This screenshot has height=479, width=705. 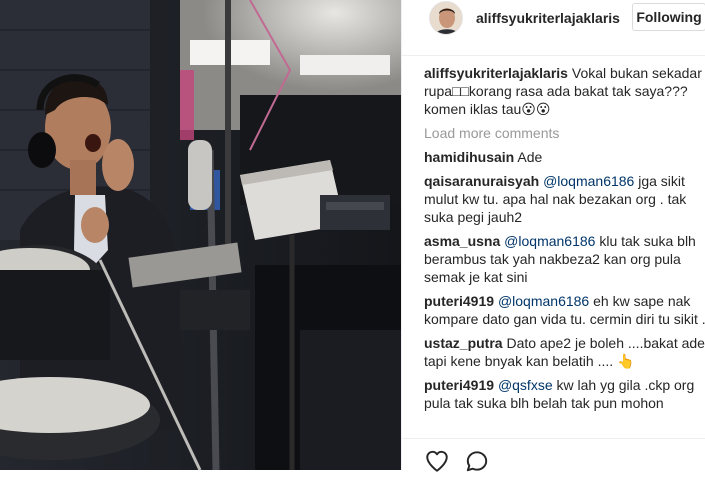 I want to click on load-more-comments-link: Load more comments, so click(x=564, y=133).